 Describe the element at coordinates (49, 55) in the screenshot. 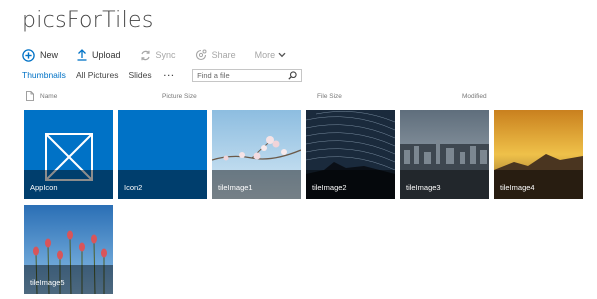

I see `new-label: New` at that location.